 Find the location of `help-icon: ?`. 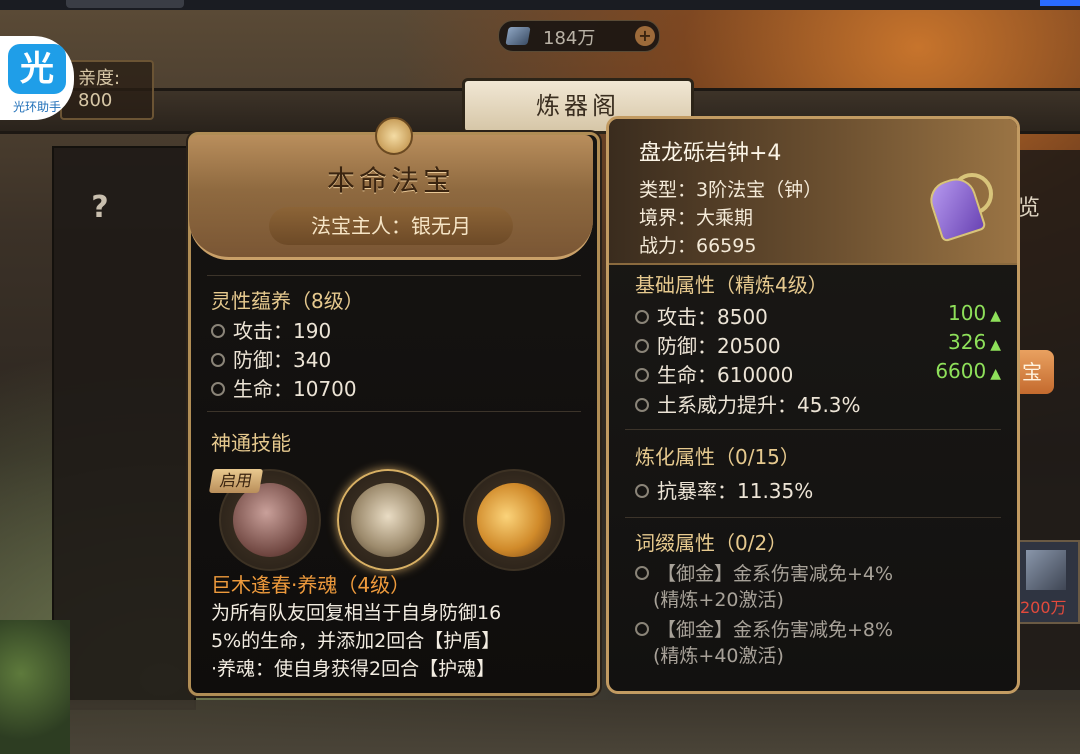

help-icon: ? is located at coordinates (100, 209).